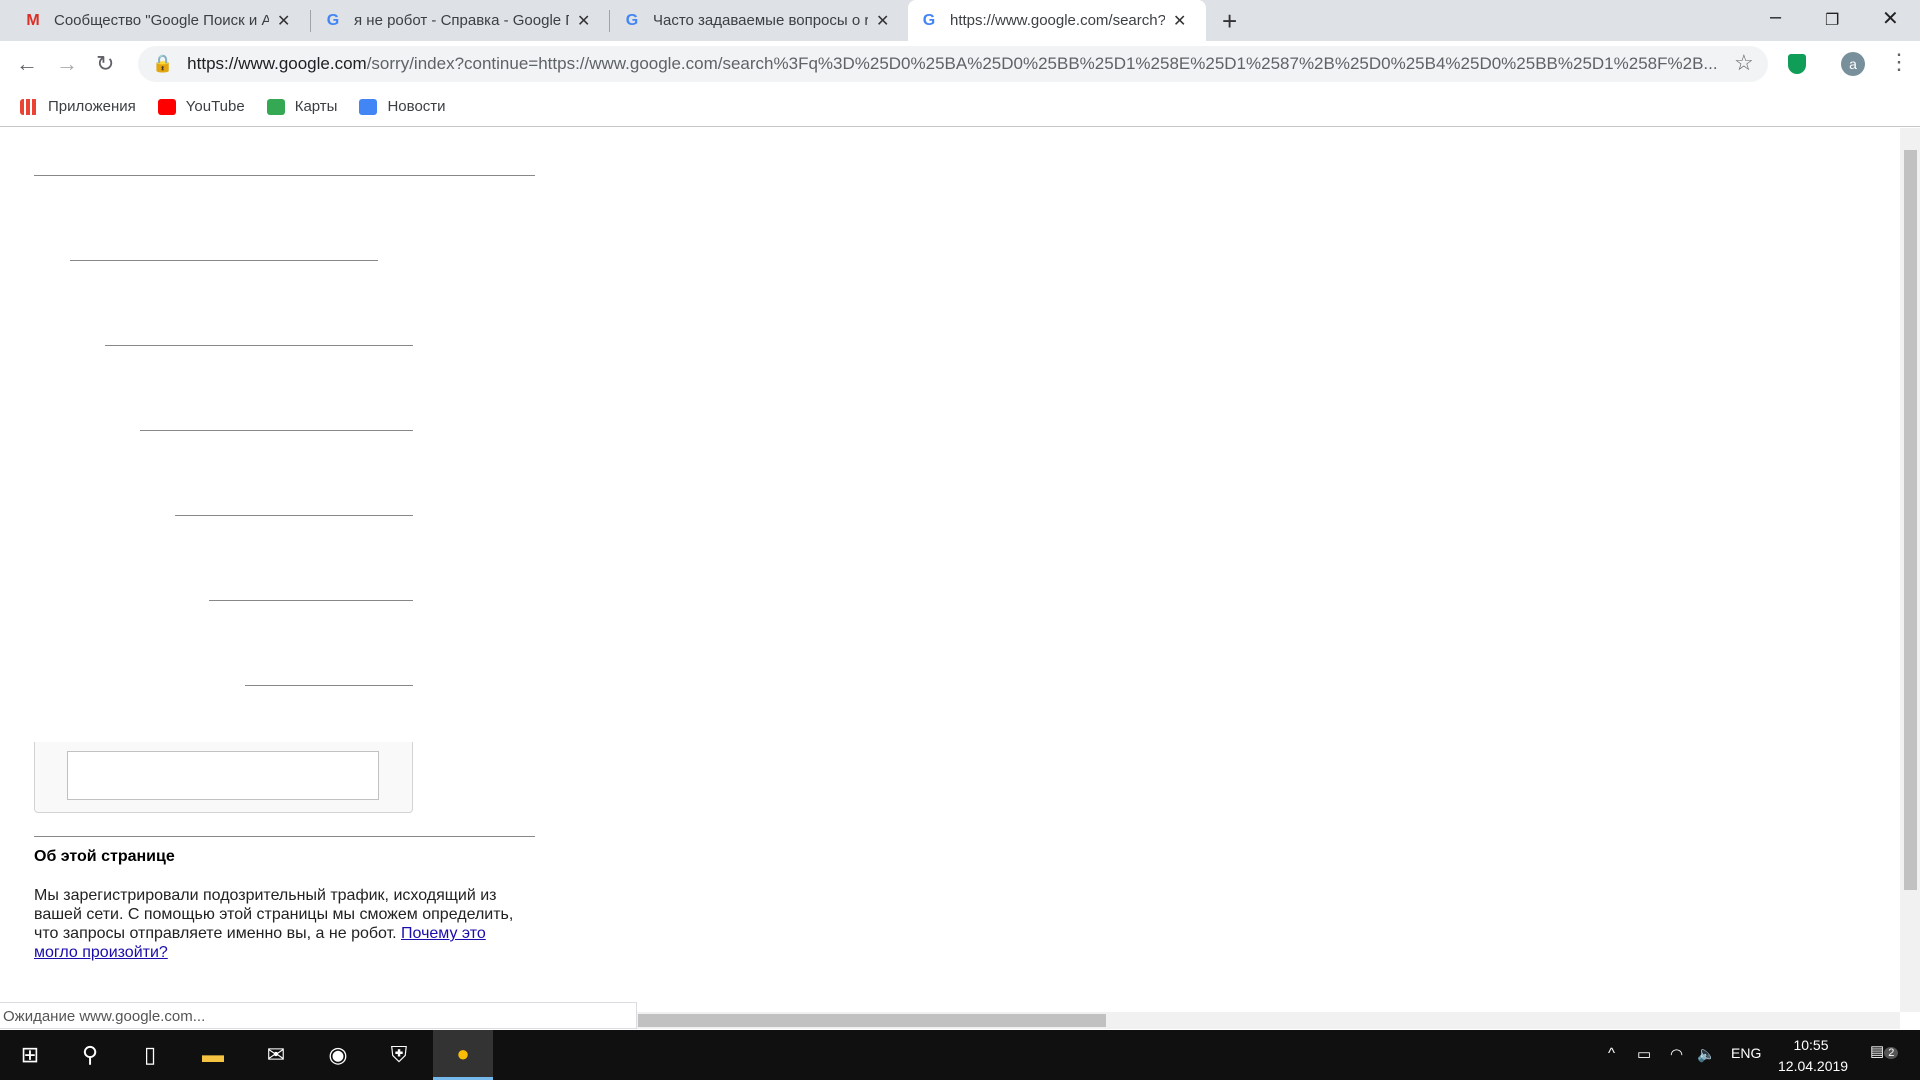  What do you see at coordinates (1797, 64) in the screenshot?
I see `shield-extension-icon` at bounding box center [1797, 64].